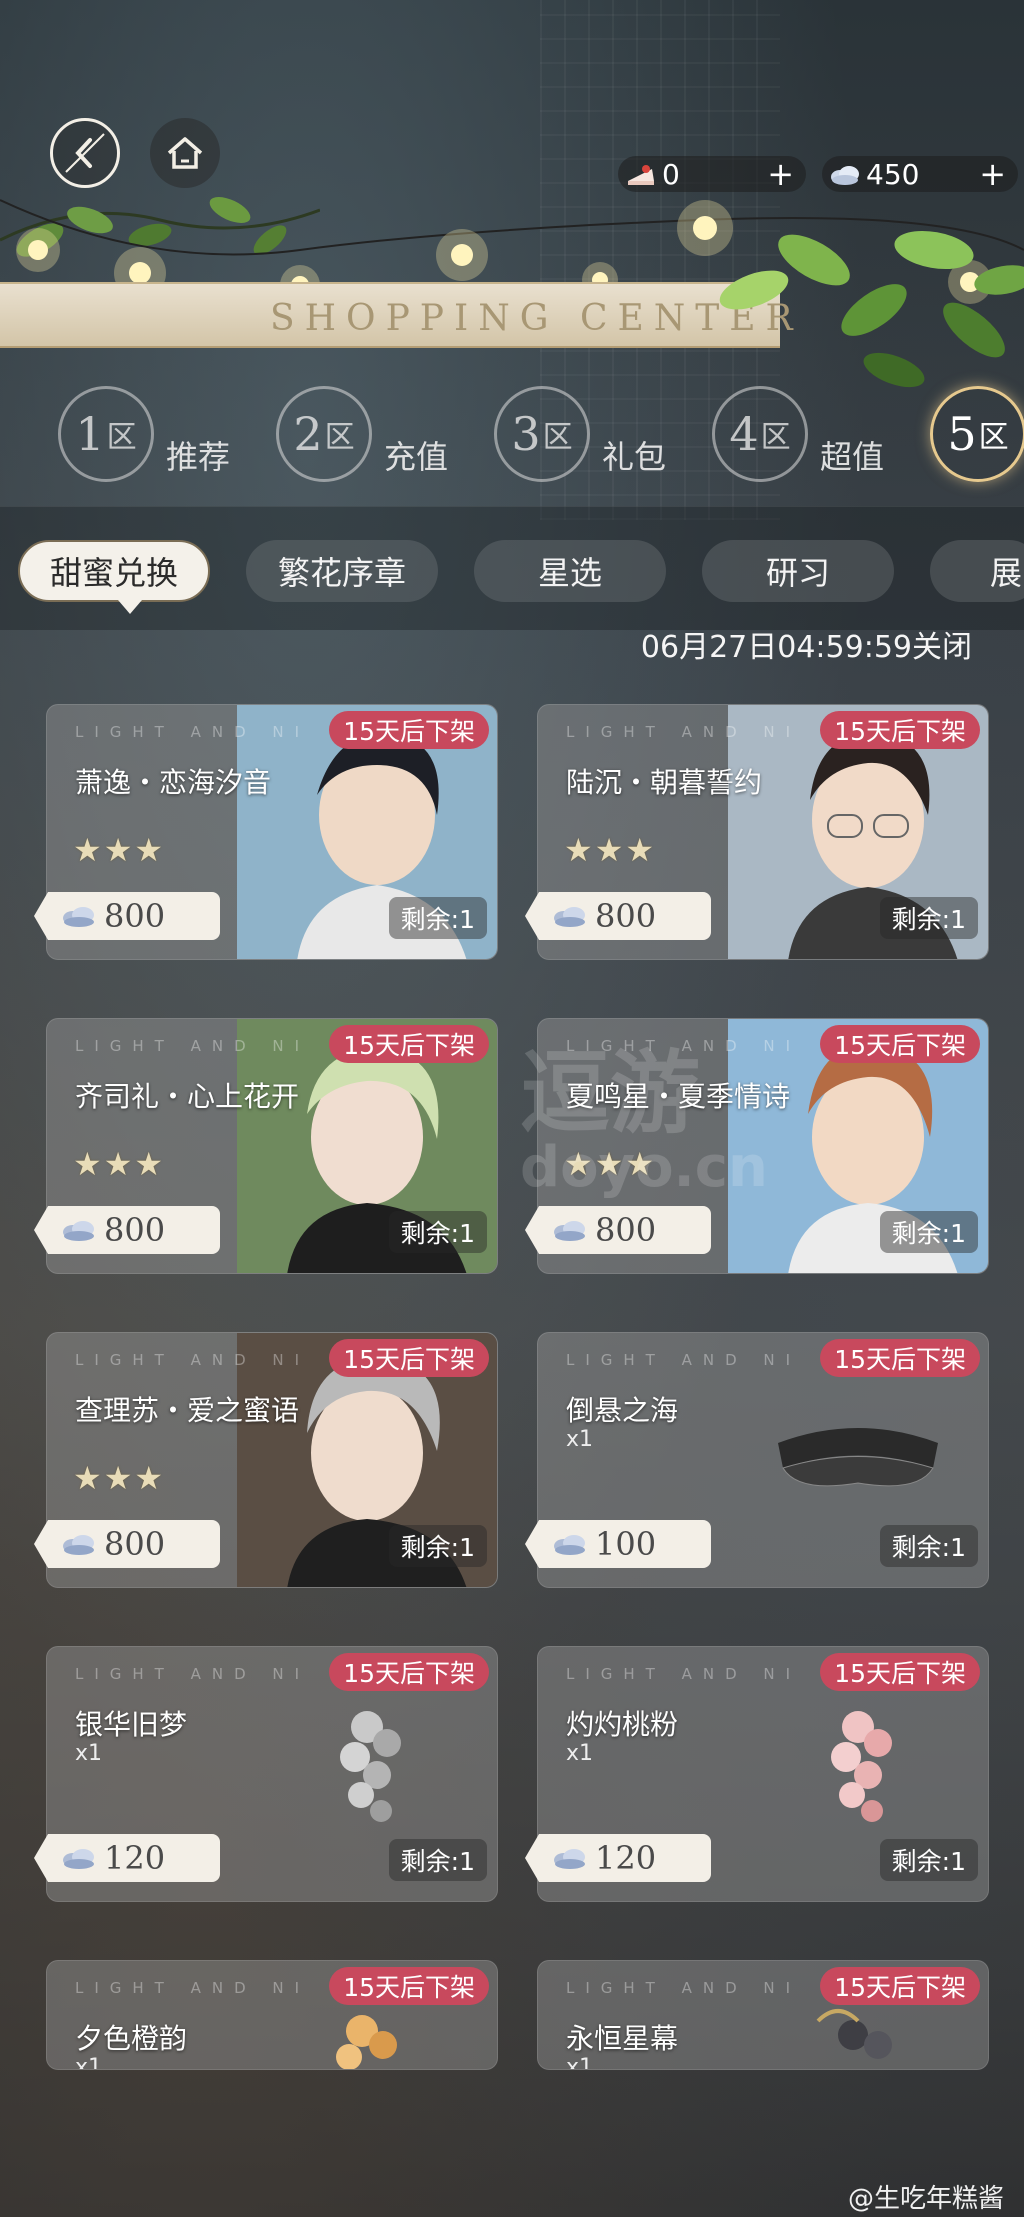 This screenshot has height=2217, width=1024. What do you see at coordinates (622, 2038) in the screenshot?
I see `item-title: 永恒星幕` at bounding box center [622, 2038].